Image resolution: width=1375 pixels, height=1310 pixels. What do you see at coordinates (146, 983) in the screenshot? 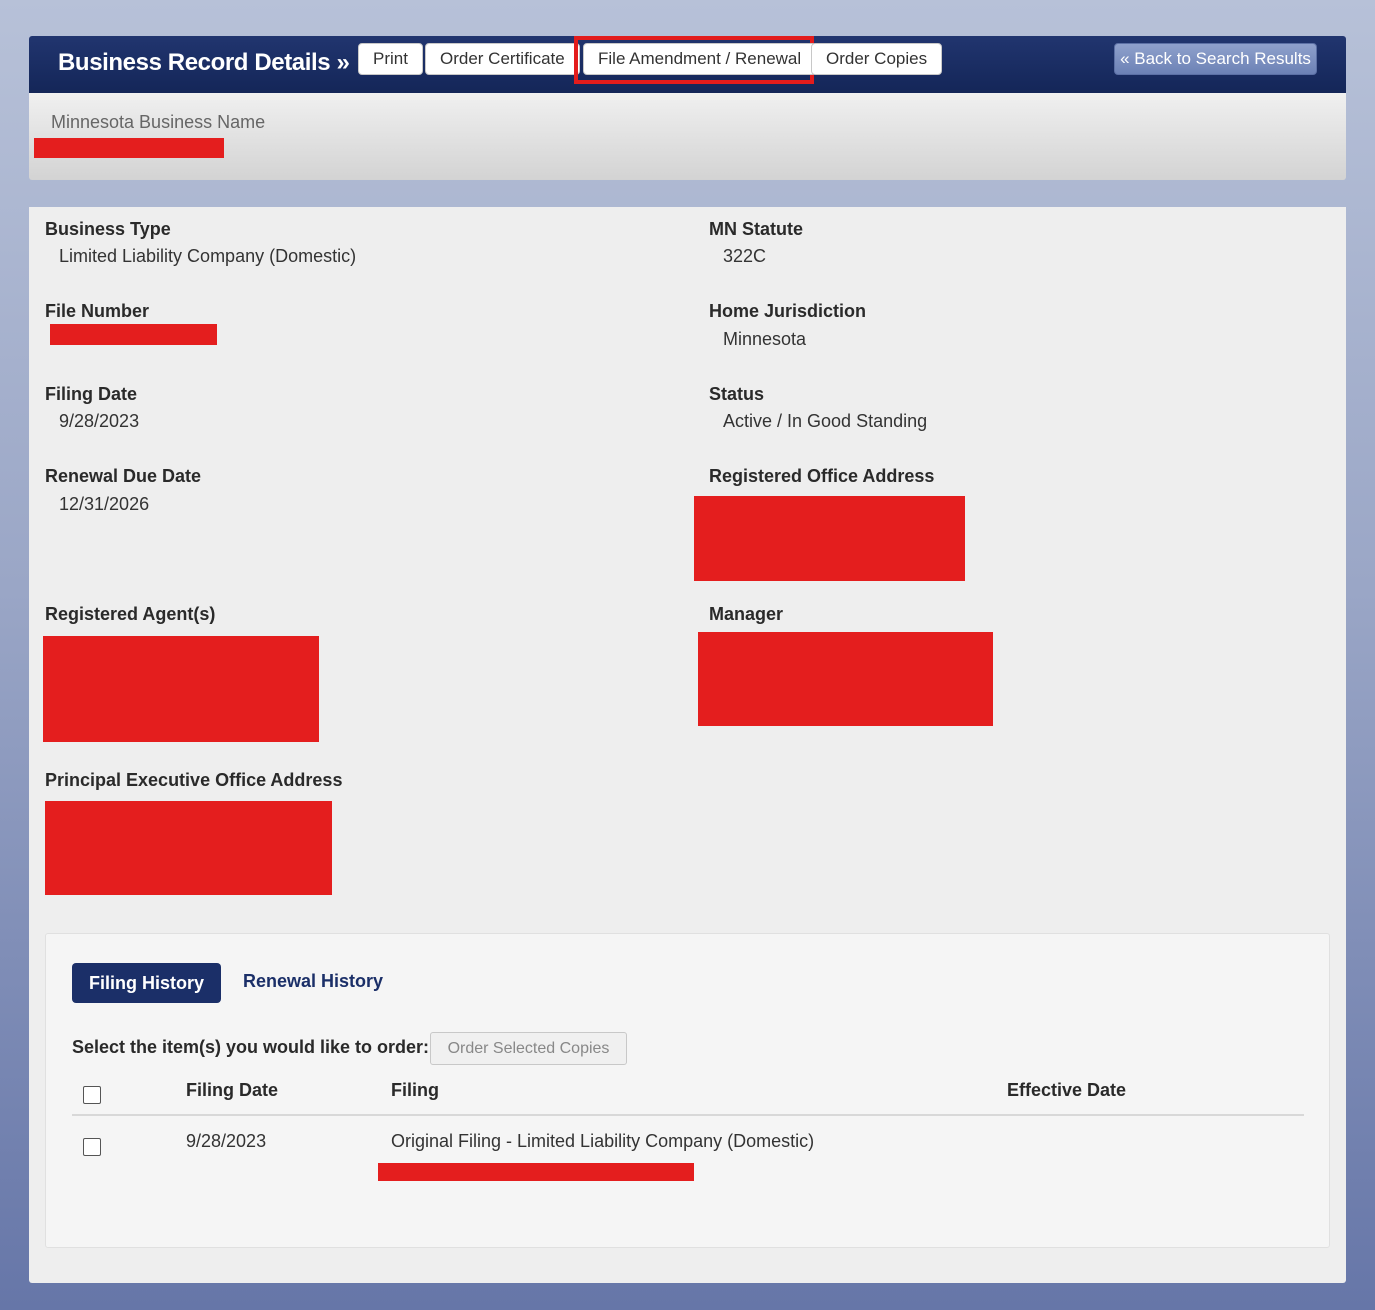
I see `tab-filing-history: Filing History` at bounding box center [146, 983].